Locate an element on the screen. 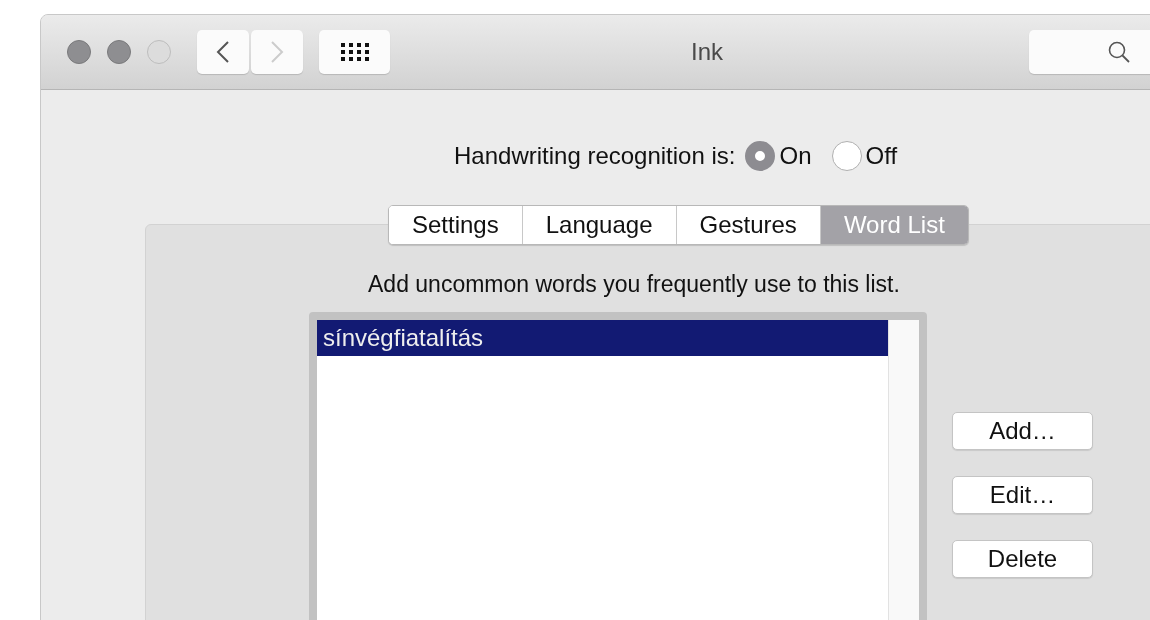  recognition-label: Handwriting recognition is: is located at coordinates (595, 156).